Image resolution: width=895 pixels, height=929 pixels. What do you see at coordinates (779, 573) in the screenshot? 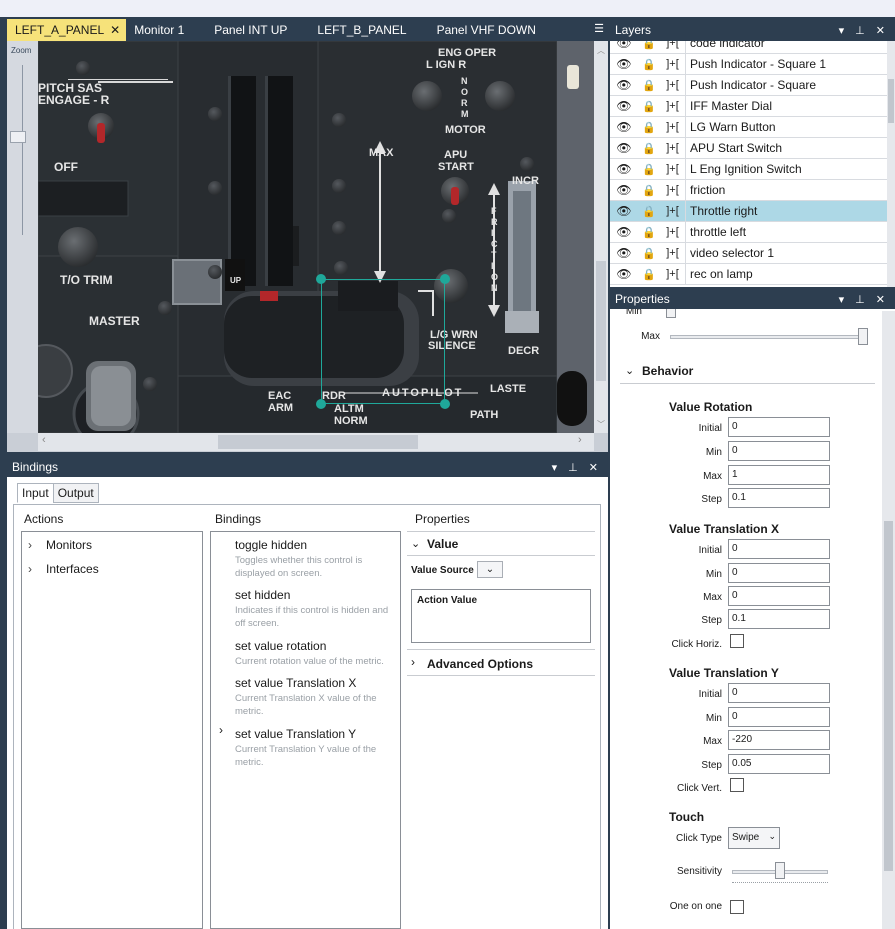
I see `translation-x-min-input: 0` at bounding box center [779, 573].